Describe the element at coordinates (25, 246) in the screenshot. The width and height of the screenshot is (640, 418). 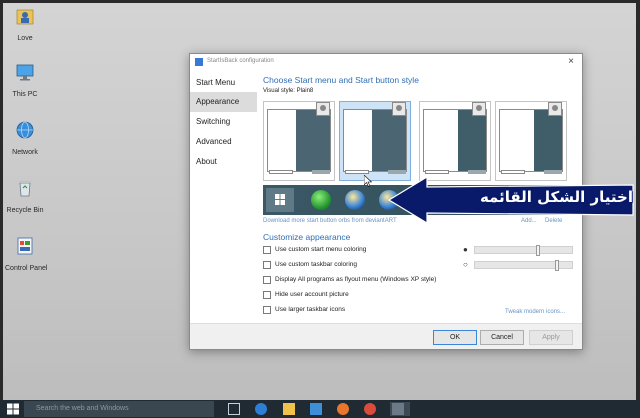
I see `control-panel-icon` at that location.